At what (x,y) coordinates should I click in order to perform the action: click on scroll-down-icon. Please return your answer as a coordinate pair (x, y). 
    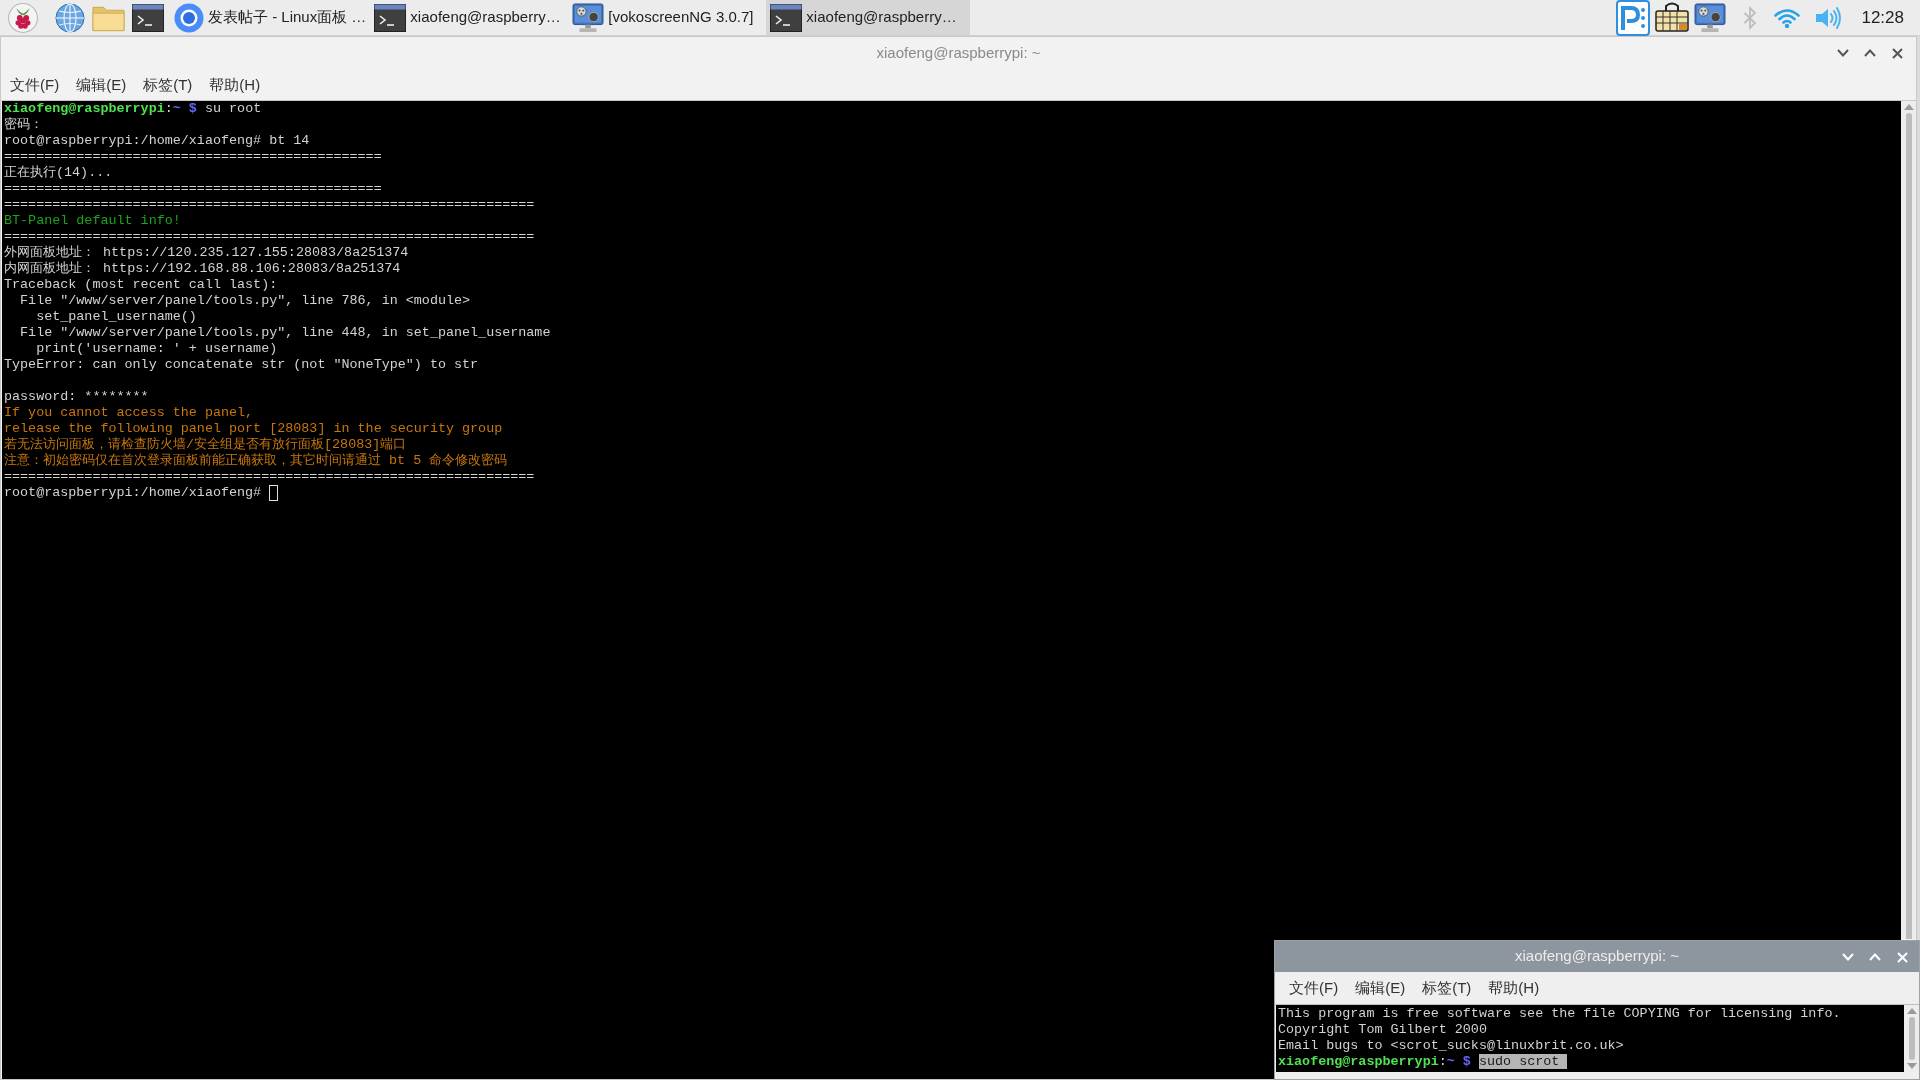
    Looking at the image, I should click on (1911, 1066).